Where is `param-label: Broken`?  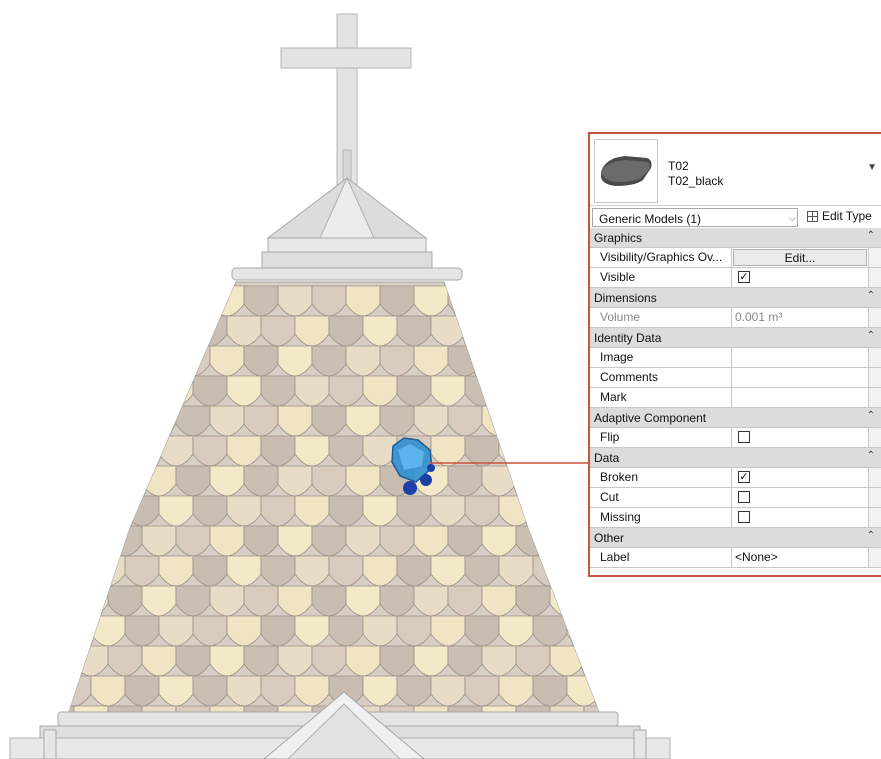 param-label: Broken is located at coordinates (661, 477).